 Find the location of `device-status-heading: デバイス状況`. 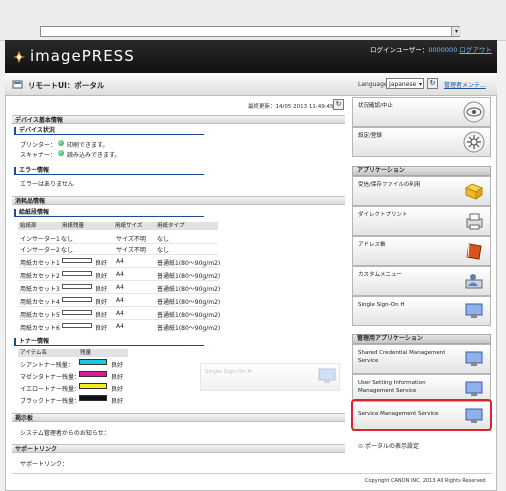

device-status-heading: デバイス状況 is located at coordinates (109, 131).